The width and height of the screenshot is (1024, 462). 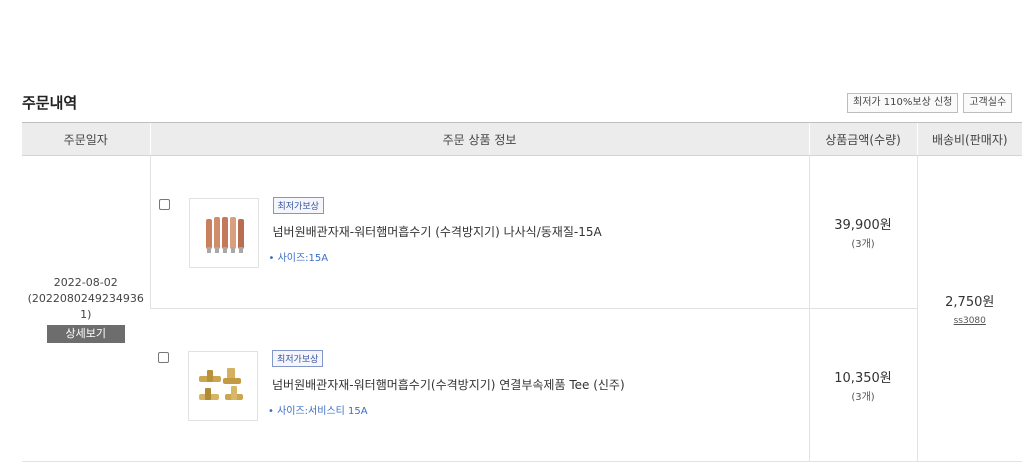 I want to click on product-name-link: 넘버원배관자재-워터햄머흡수기 (수격방지기) 나사식/동재질-15A, so click(x=437, y=231).